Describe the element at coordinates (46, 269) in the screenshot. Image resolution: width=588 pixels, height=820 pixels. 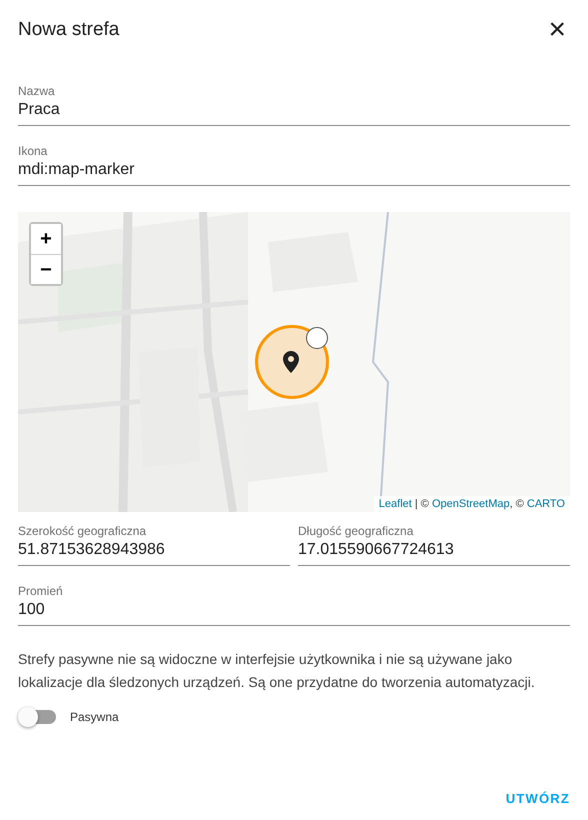
I see `zoom-out-button: −` at that location.